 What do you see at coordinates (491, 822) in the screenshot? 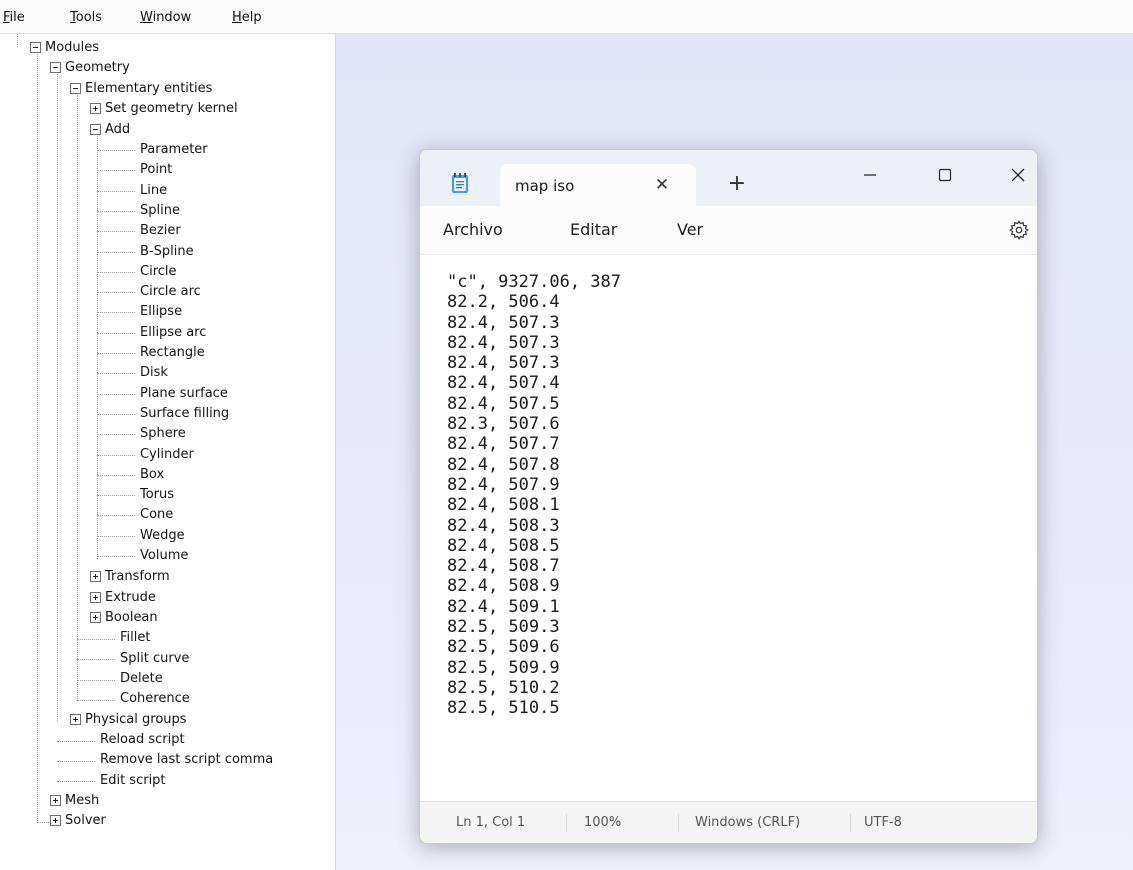
I see `cursor-position: Ln 1, Col 1` at bounding box center [491, 822].